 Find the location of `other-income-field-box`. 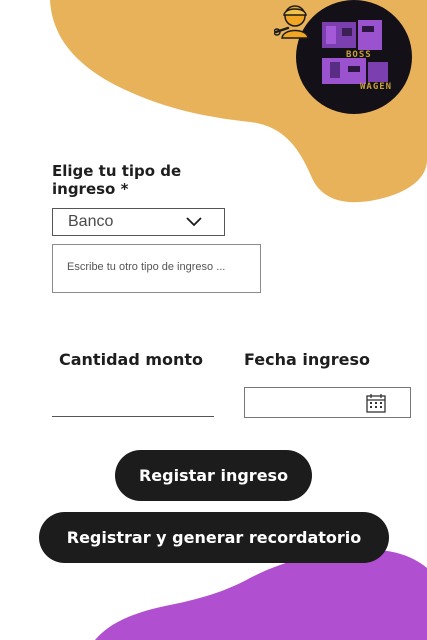

other-income-field-box is located at coordinates (156, 268).